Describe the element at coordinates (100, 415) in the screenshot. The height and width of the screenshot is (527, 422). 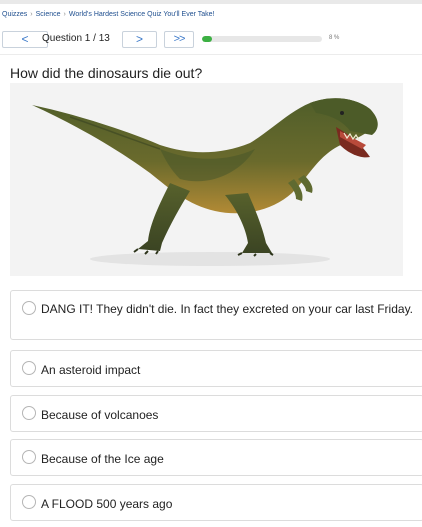
I see `answer-text: Because of volcanoes` at that location.